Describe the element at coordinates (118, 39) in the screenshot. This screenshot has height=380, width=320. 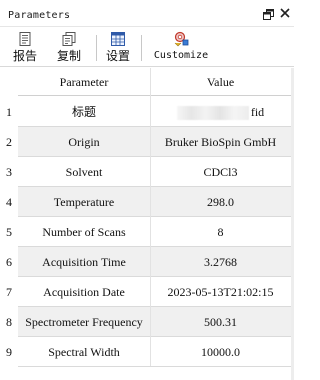
I see `settings-table-icon` at that location.